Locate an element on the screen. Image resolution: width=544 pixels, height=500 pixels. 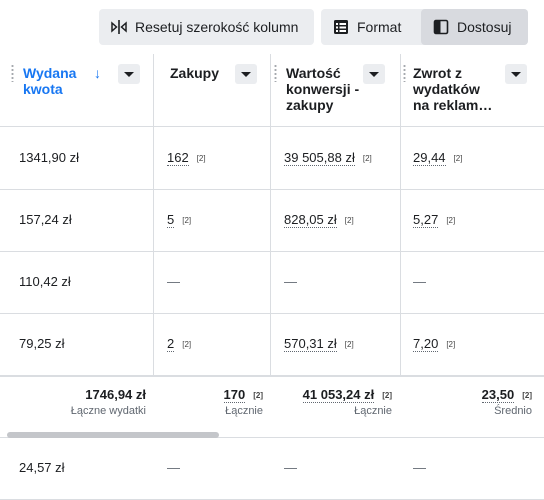
cell-spend: 157,24 zł is located at coordinates (45, 220).